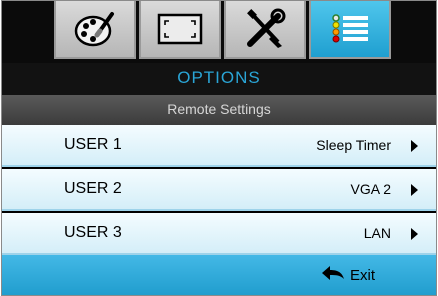 The width and height of the screenshot is (438, 296). What do you see at coordinates (353, 145) in the screenshot?
I see `row-value: Sleep Timer` at bounding box center [353, 145].